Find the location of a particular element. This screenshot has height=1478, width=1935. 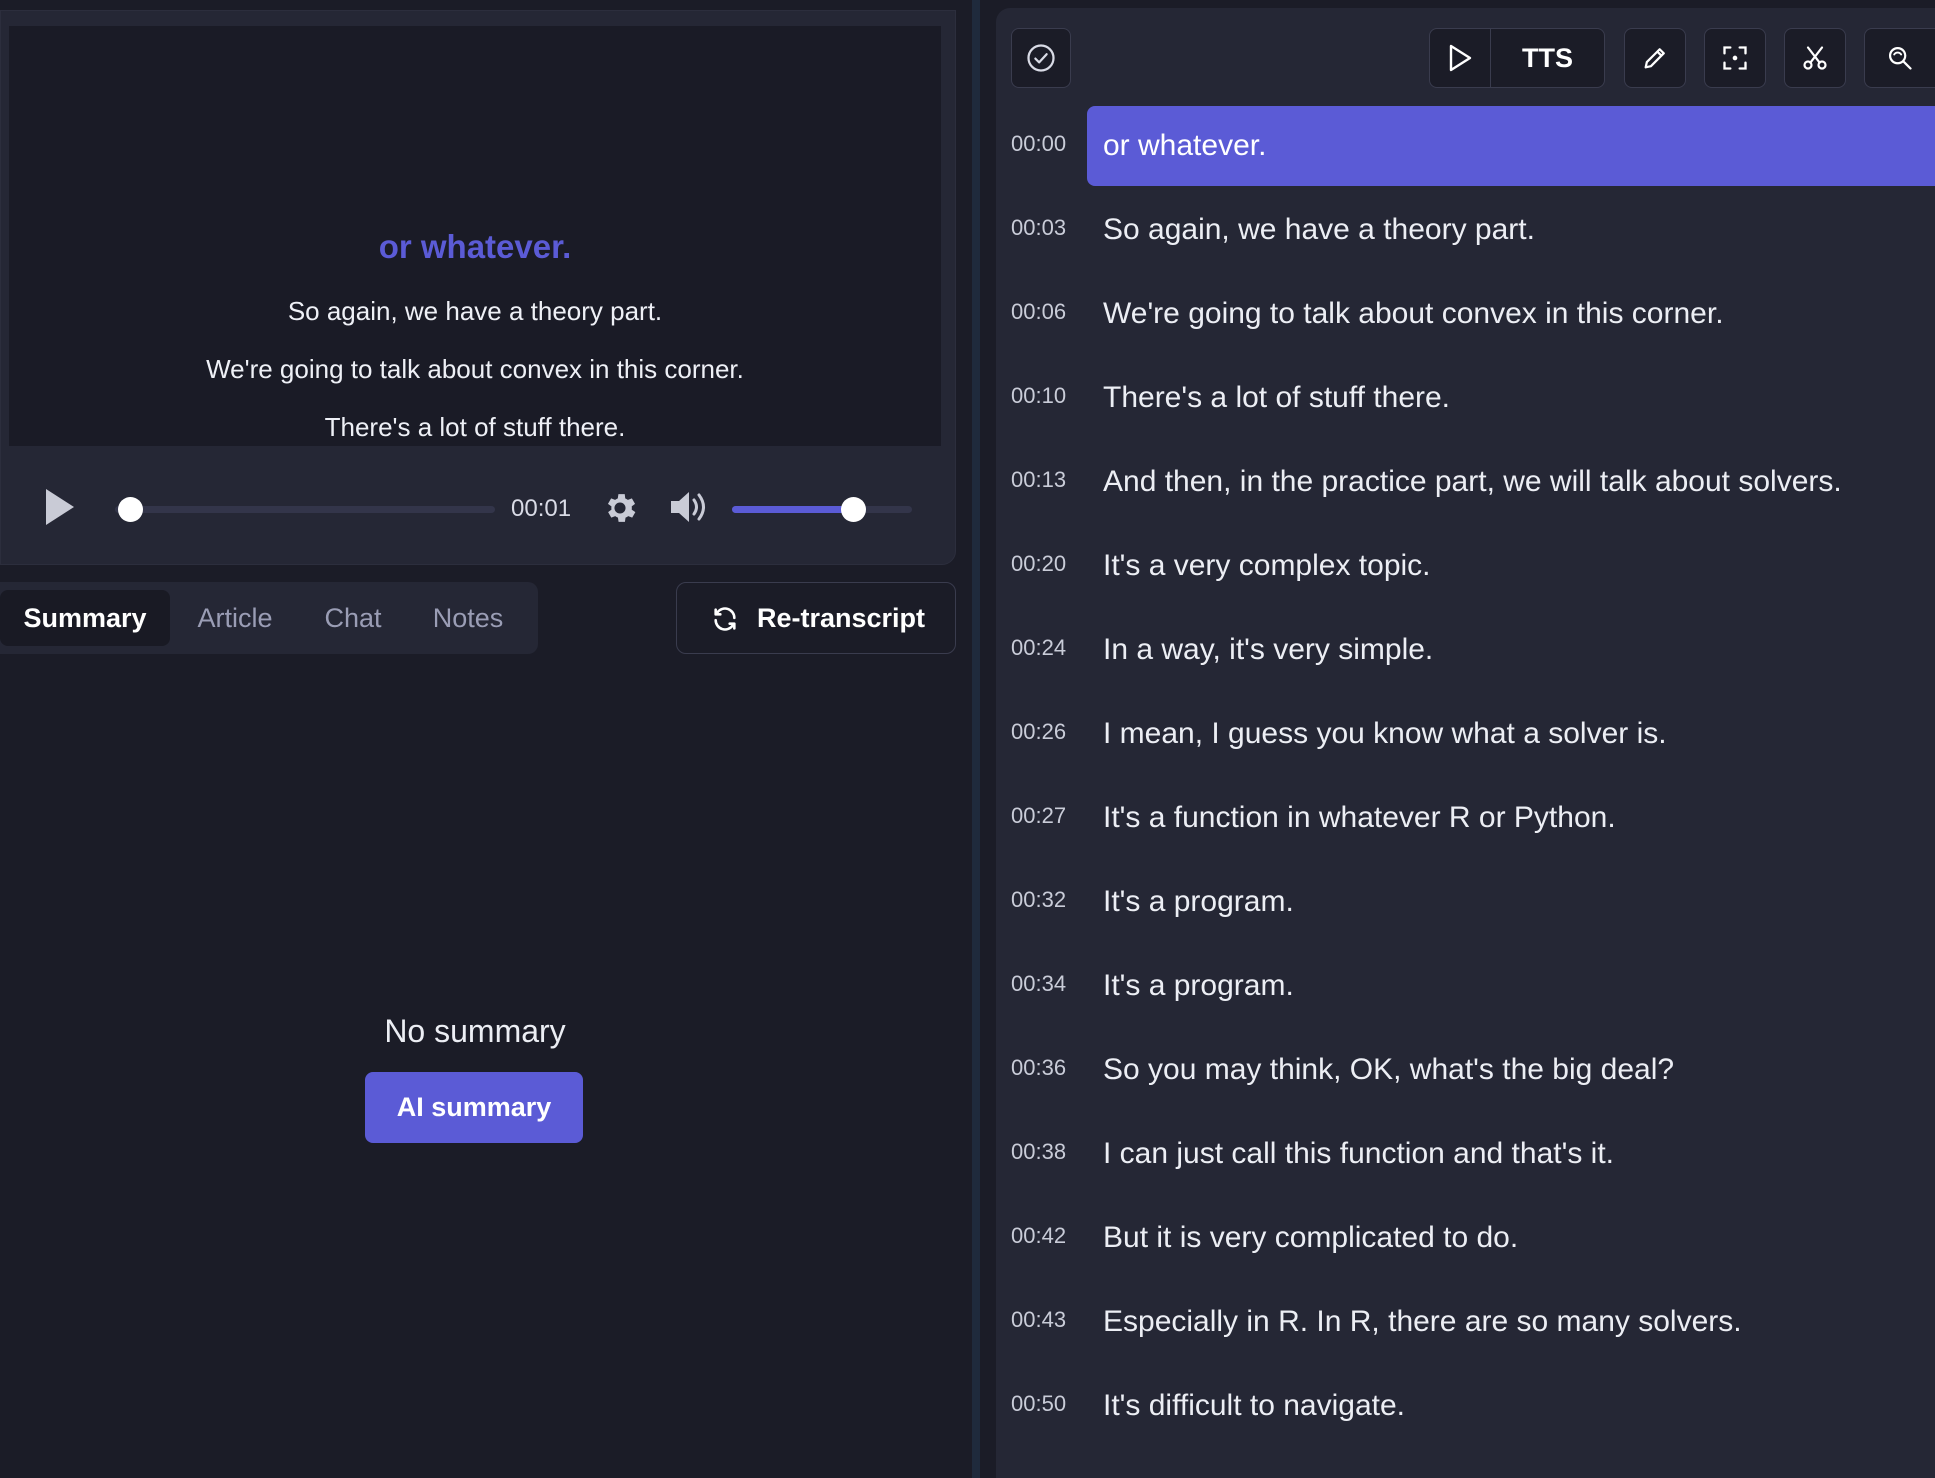

segment-text: So again, we have a theory part. is located at coordinates (1511, 230).